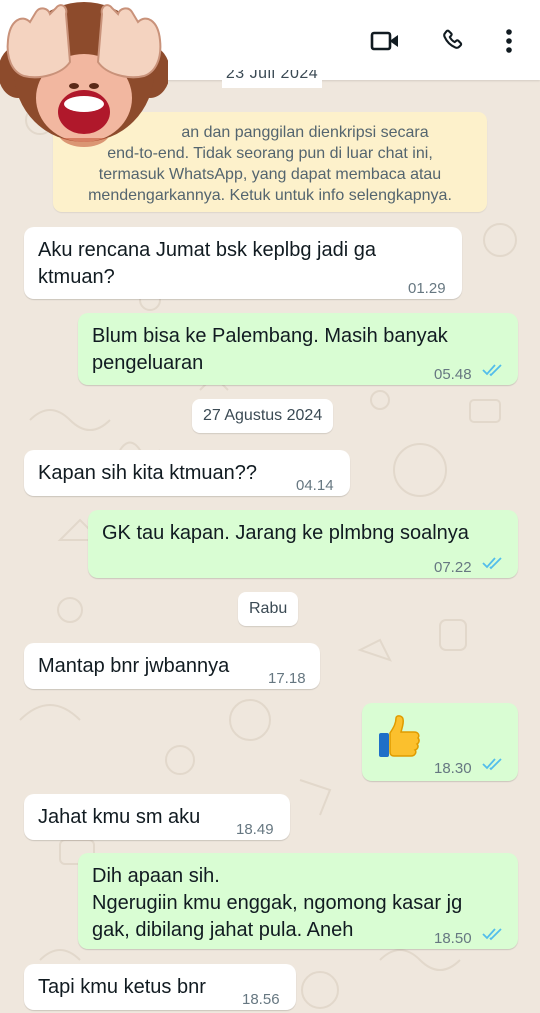  What do you see at coordinates (287, 678) in the screenshot?
I see `message-time: 17.18` at bounding box center [287, 678].